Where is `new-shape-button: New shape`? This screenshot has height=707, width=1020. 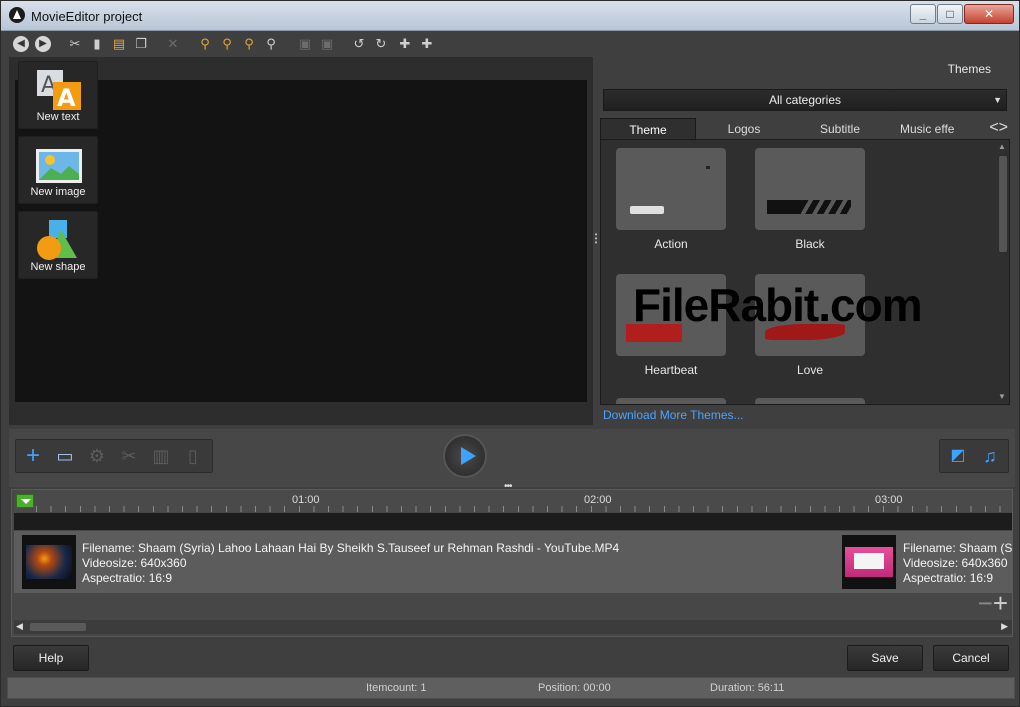
new-shape-button: New shape is located at coordinates (58, 245).